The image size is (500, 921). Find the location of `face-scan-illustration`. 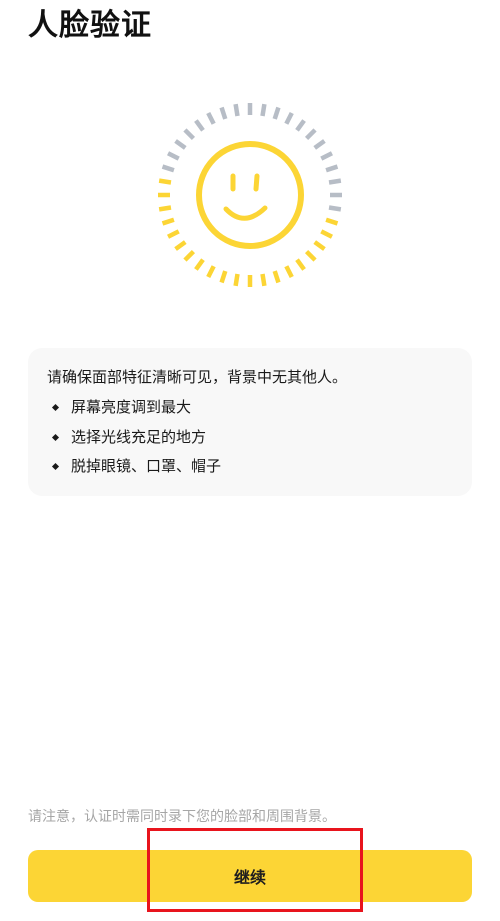

face-scan-illustration is located at coordinates (250, 195).